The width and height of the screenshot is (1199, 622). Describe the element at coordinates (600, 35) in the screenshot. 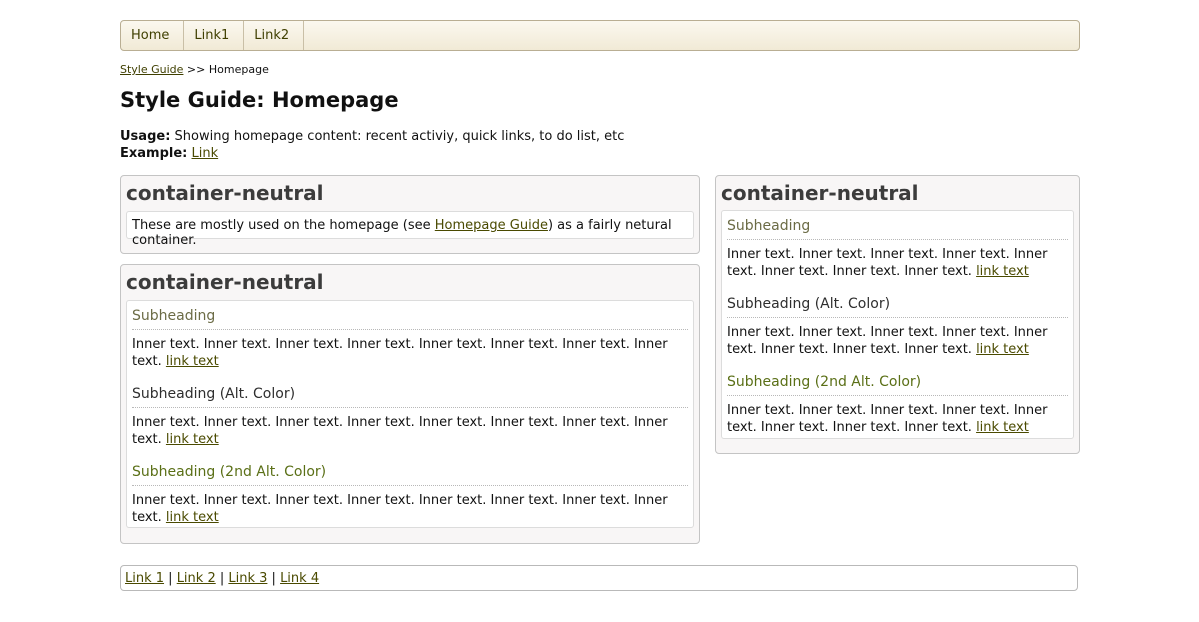

I see `top-nav: Home Link1 Link2` at that location.